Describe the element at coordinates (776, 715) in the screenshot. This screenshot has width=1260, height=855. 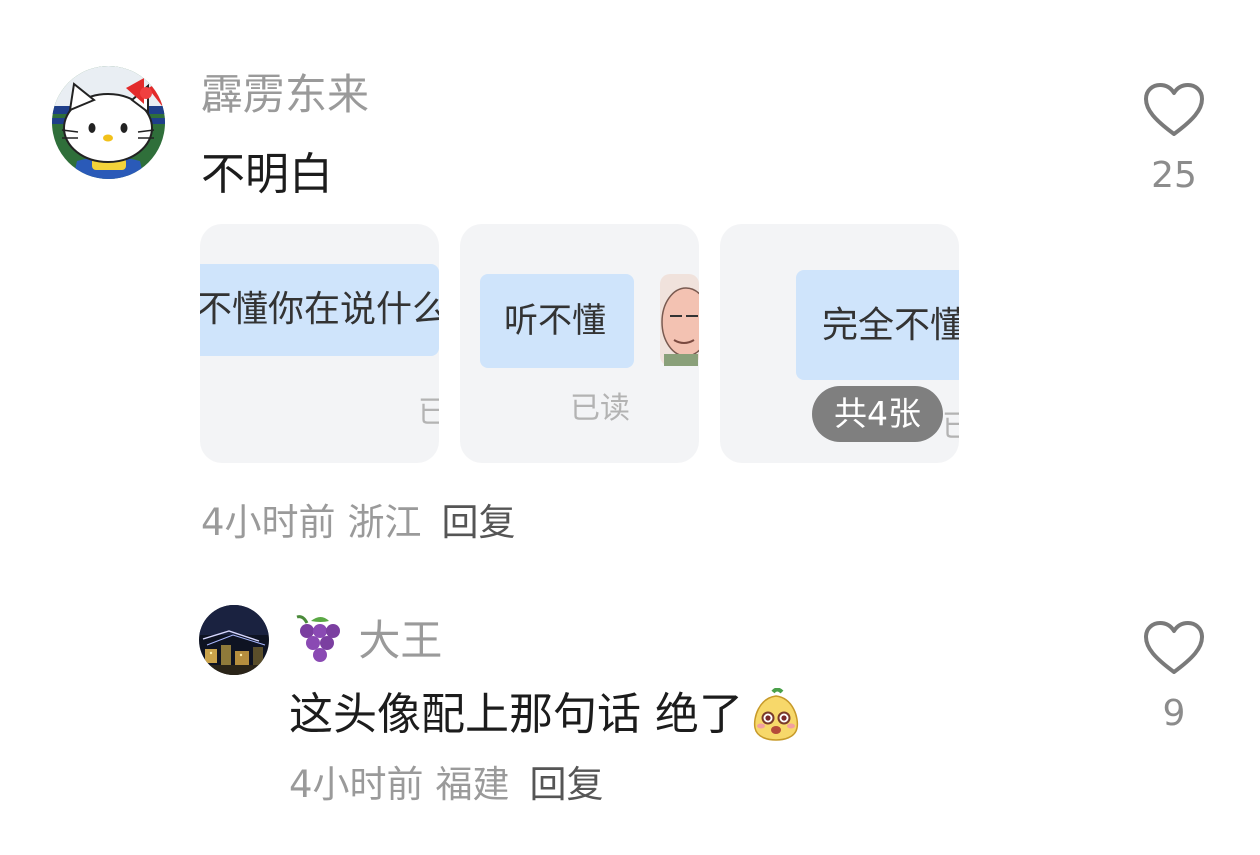
I see `pear-face-emoji-icon` at that location.